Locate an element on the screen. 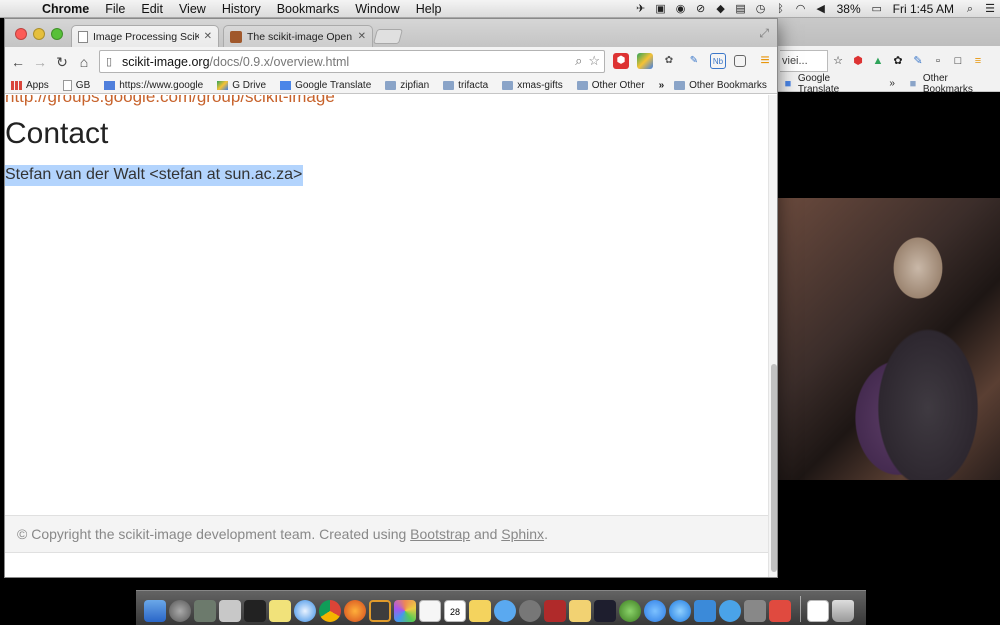 This screenshot has height=625, width=1000. time-machine-icon: ◷ is located at coordinates (761, 9).